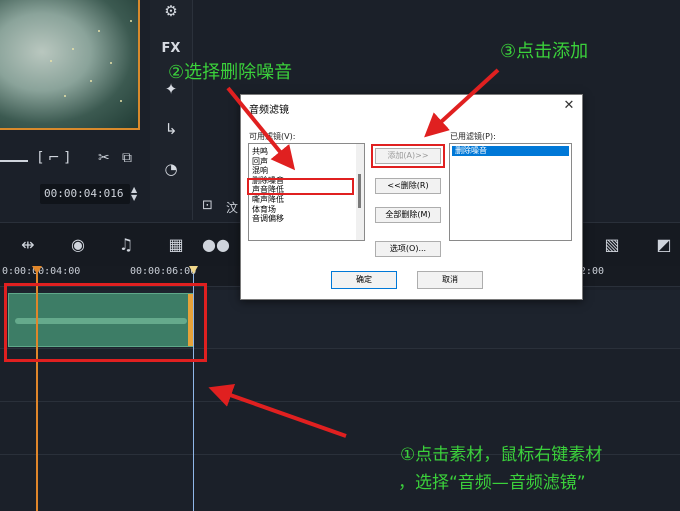 This screenshot has width=680, height=511. What do you see at coordinates (462, 103) in the screenshot?
I see `arrow-to-add-button` at bounding box center [462, 103].